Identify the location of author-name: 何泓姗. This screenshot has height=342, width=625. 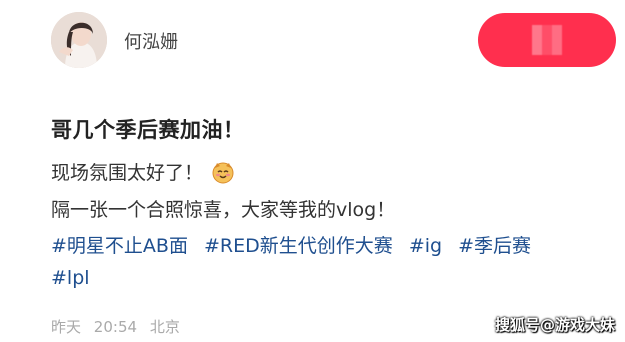
(151, 41).